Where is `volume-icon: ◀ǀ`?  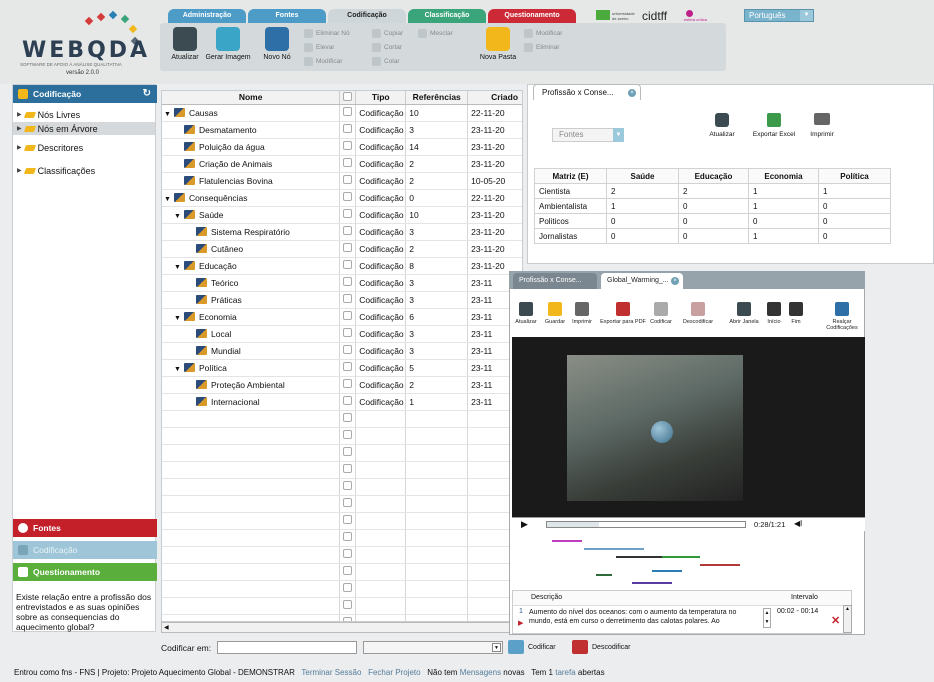 volume-icon: ◀ǀ is located at coordinates (798, 523).